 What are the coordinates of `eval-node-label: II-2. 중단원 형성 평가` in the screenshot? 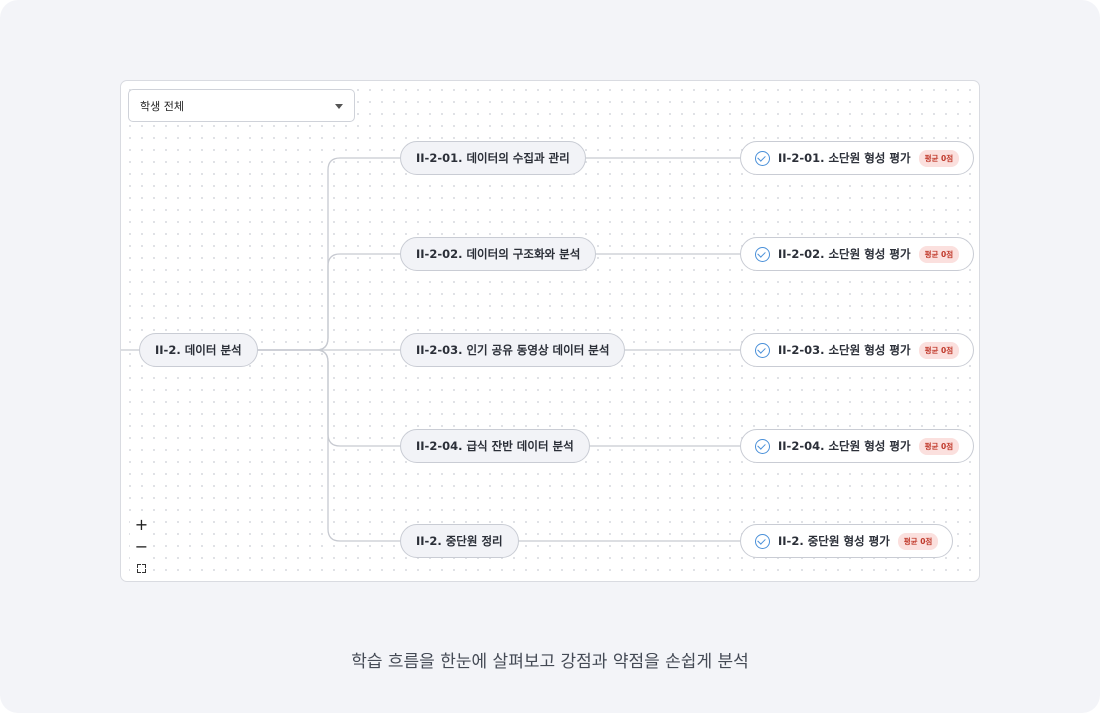 It's located at (834, 541).